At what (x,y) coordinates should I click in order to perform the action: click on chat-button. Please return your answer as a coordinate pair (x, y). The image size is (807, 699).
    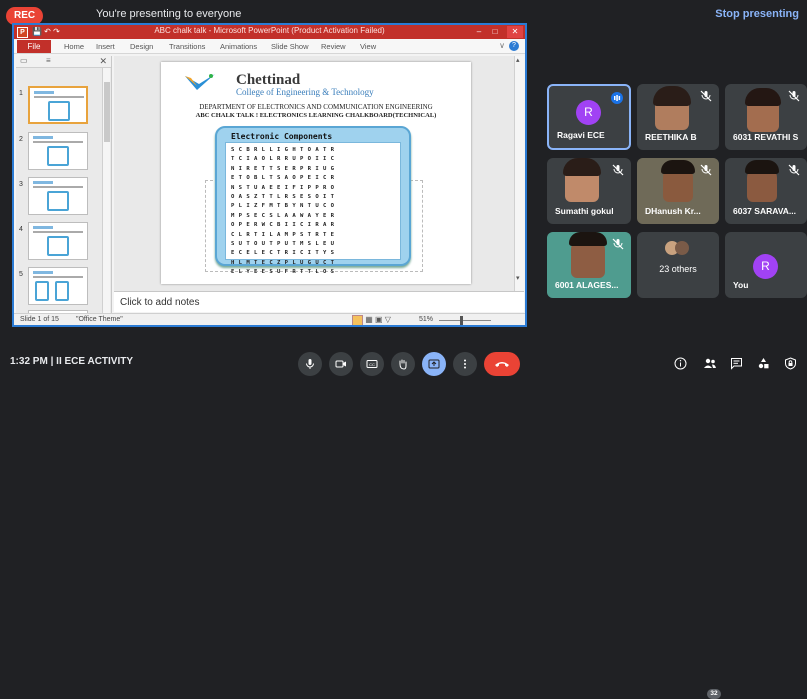
    Looking at the image, I should click on (736, 363).